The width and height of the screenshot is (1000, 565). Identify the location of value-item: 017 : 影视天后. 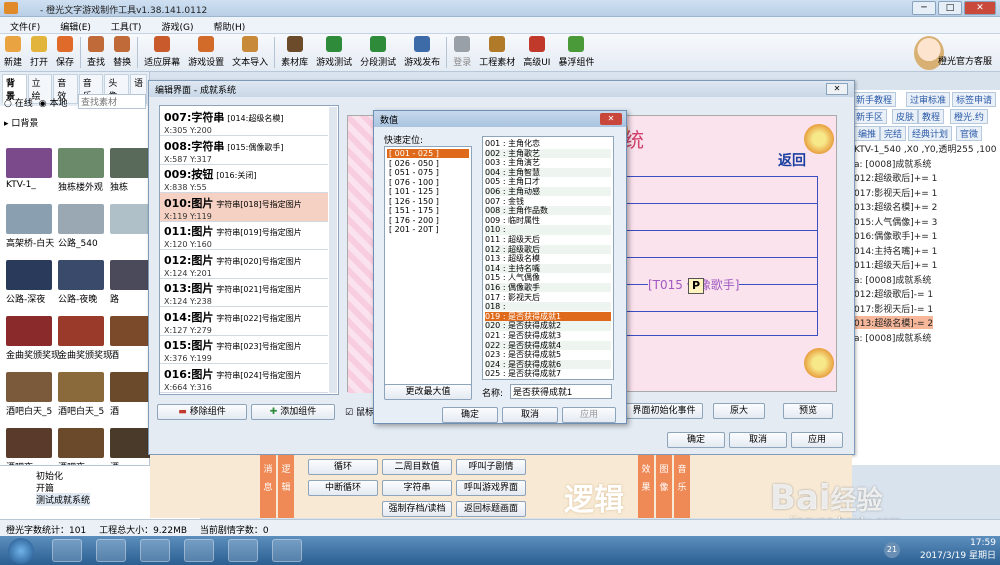
(548, 297).